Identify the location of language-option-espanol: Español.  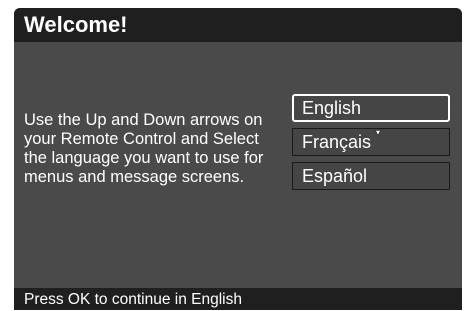
(371, 176).